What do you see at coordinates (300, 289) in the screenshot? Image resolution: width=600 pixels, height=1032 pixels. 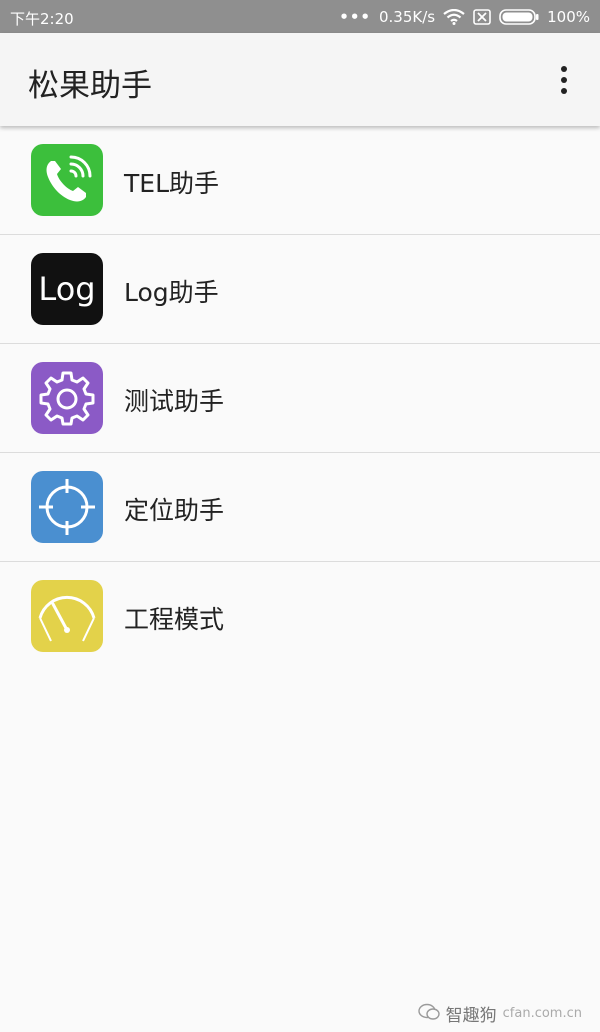 I see `list-item-log: Log Log助手` at bounding box center [300, 289].